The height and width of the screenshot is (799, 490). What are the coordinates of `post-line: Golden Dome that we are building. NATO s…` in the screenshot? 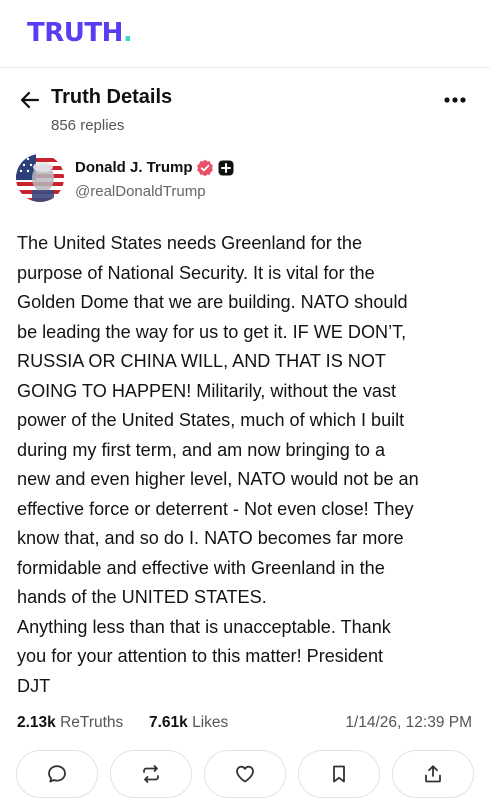 It's located at (212, 302).